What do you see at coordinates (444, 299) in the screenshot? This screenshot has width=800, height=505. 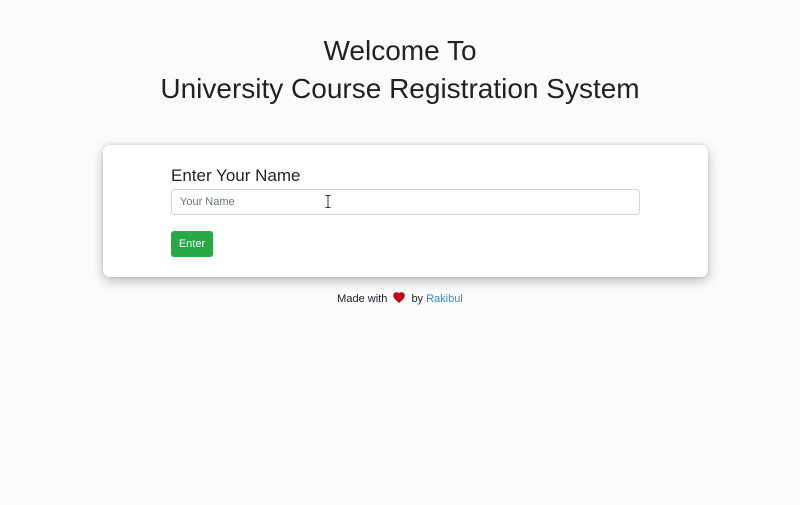 I see `author-link: Rakibul` at bounding box center [444, 299].